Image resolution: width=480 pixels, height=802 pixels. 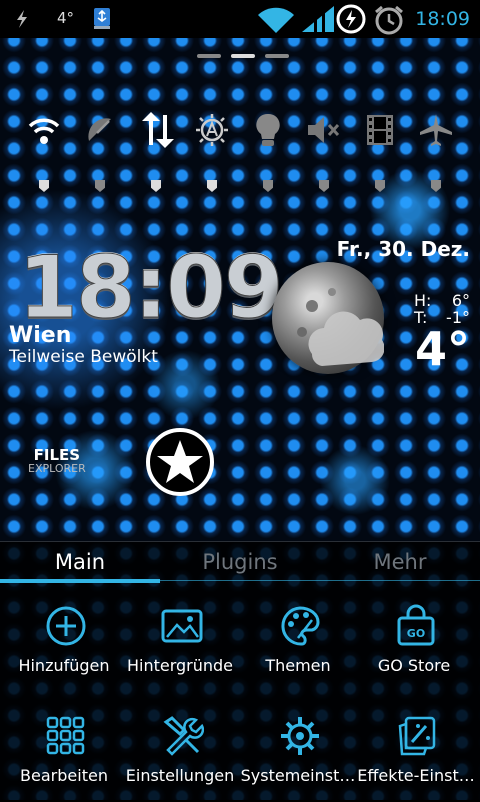 I want to click on mute-icon, so click(x=324, y=130).